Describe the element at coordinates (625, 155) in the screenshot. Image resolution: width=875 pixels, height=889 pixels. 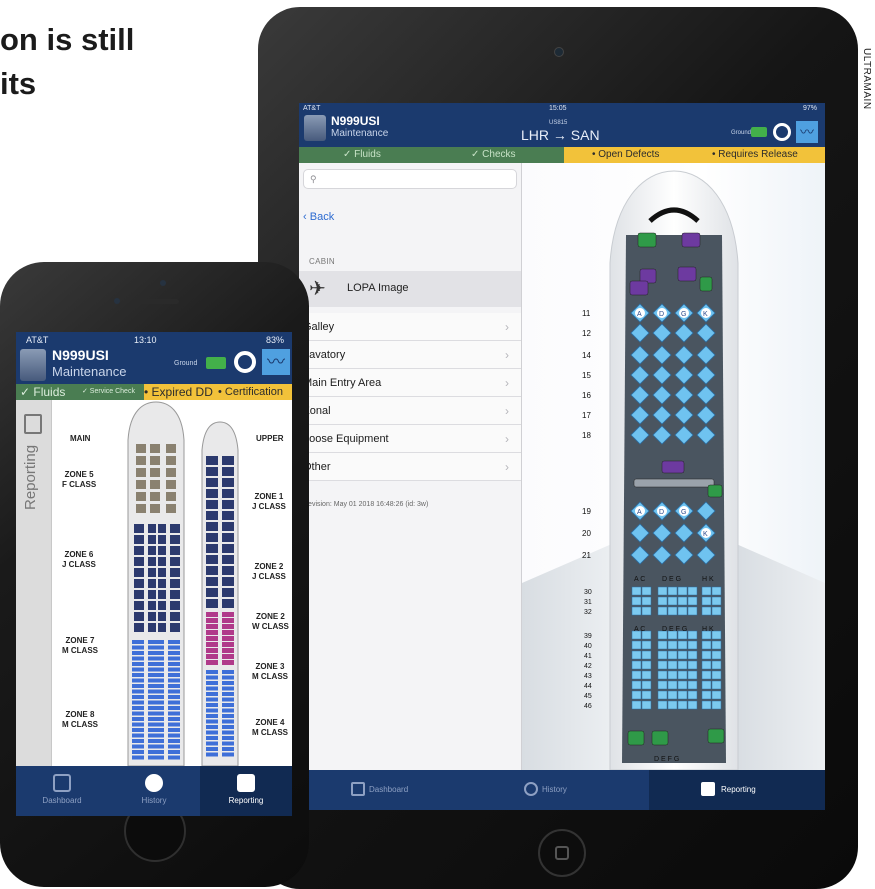
I see `status-open-defects: • Open Defects` at that location.